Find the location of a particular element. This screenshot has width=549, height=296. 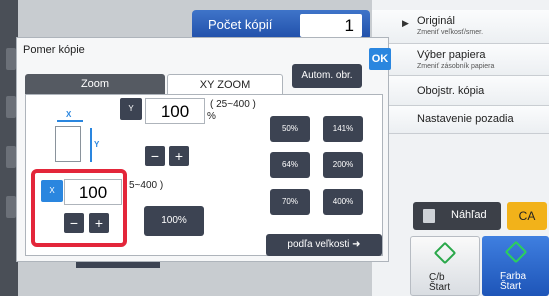

by-size-button: podľa veľkosti ➜ is located at coordinates (324, 245).